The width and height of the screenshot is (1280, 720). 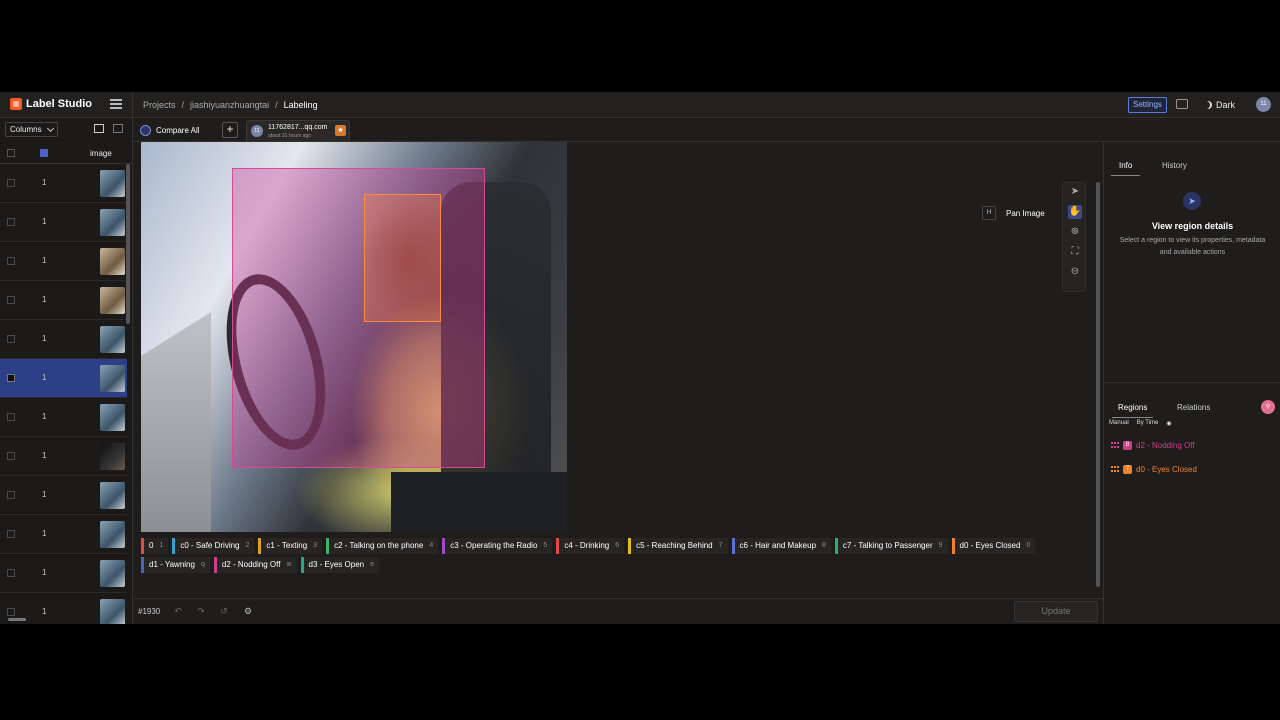 What do you see at coordinates (1098, 384) in the screenshot?
I see `canvas-scrollbar` at bounding box center [1098, 384].